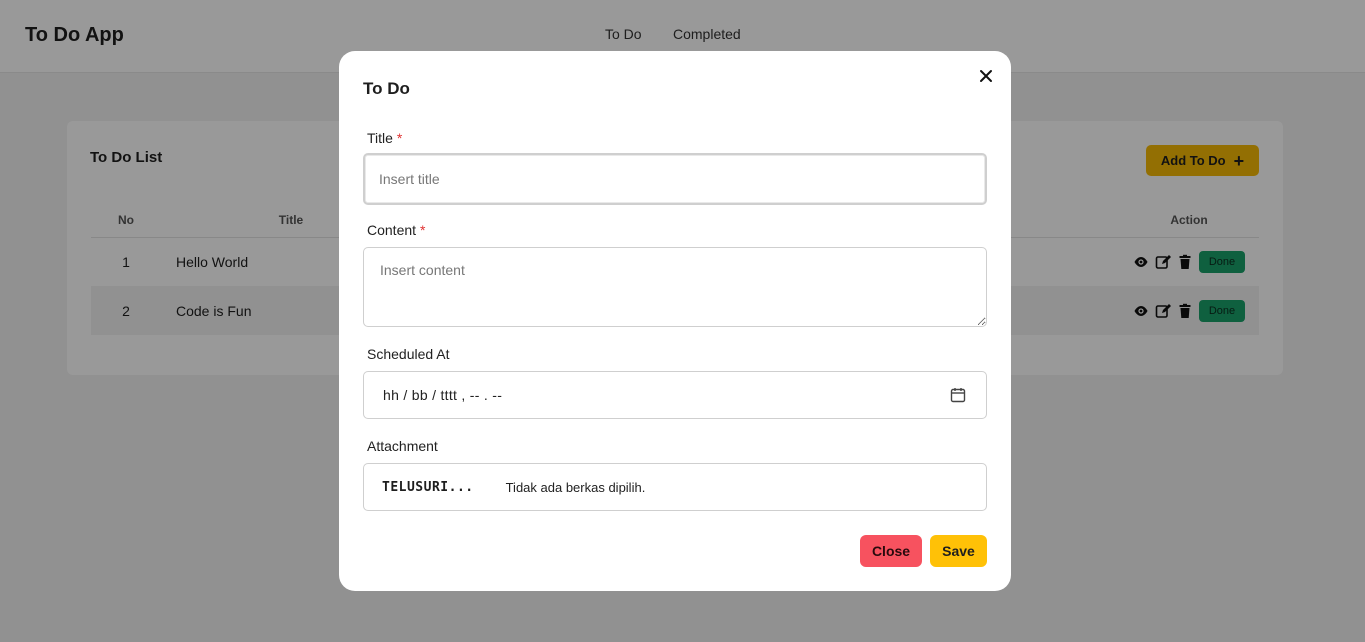 The image size is (1365, 642). I want to click on title-label-text: Title, so click(380, 138).